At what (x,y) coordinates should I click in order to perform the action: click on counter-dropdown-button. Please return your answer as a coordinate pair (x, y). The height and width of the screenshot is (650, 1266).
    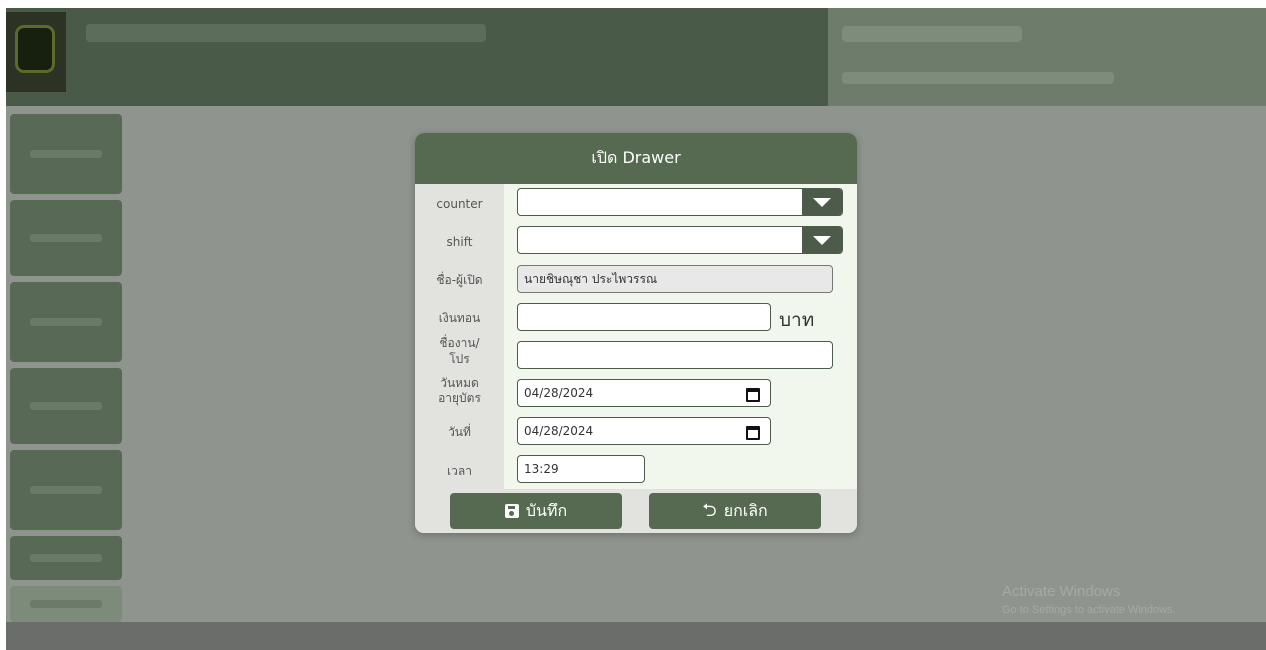
    Looking at the image, I should click on (822, 202).